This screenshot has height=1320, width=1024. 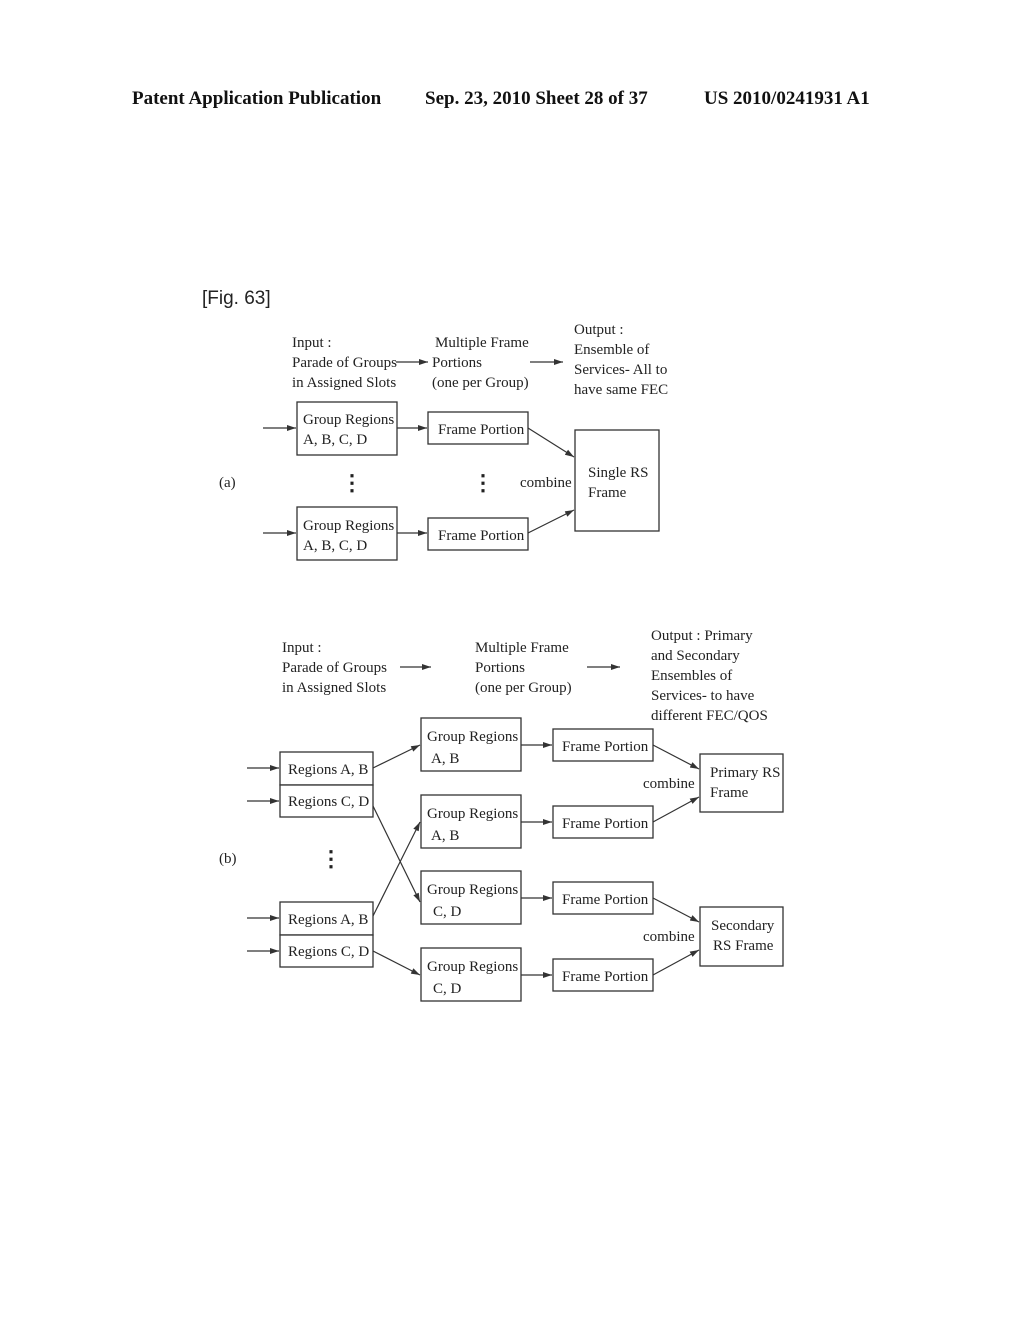 I want to click on a-frame-portion-bottom-label: Frame Portion, so click(x=481, y=536).